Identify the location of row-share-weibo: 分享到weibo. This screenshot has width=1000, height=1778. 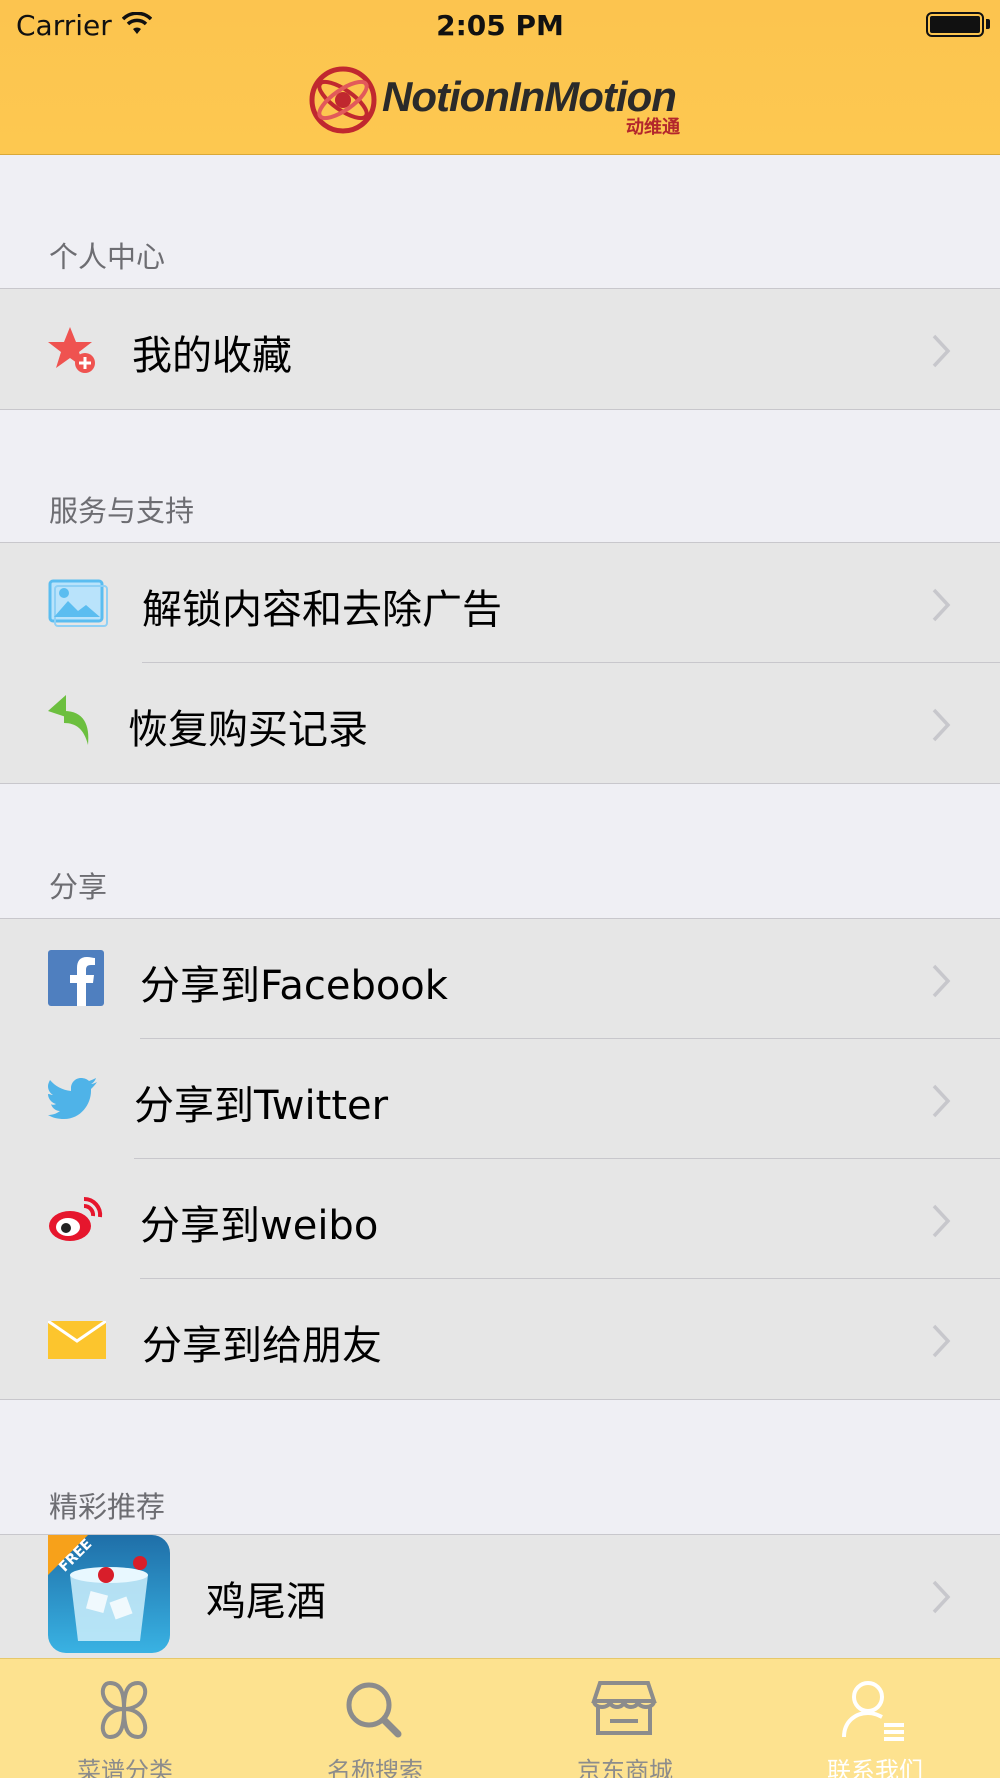
(500, 1219).